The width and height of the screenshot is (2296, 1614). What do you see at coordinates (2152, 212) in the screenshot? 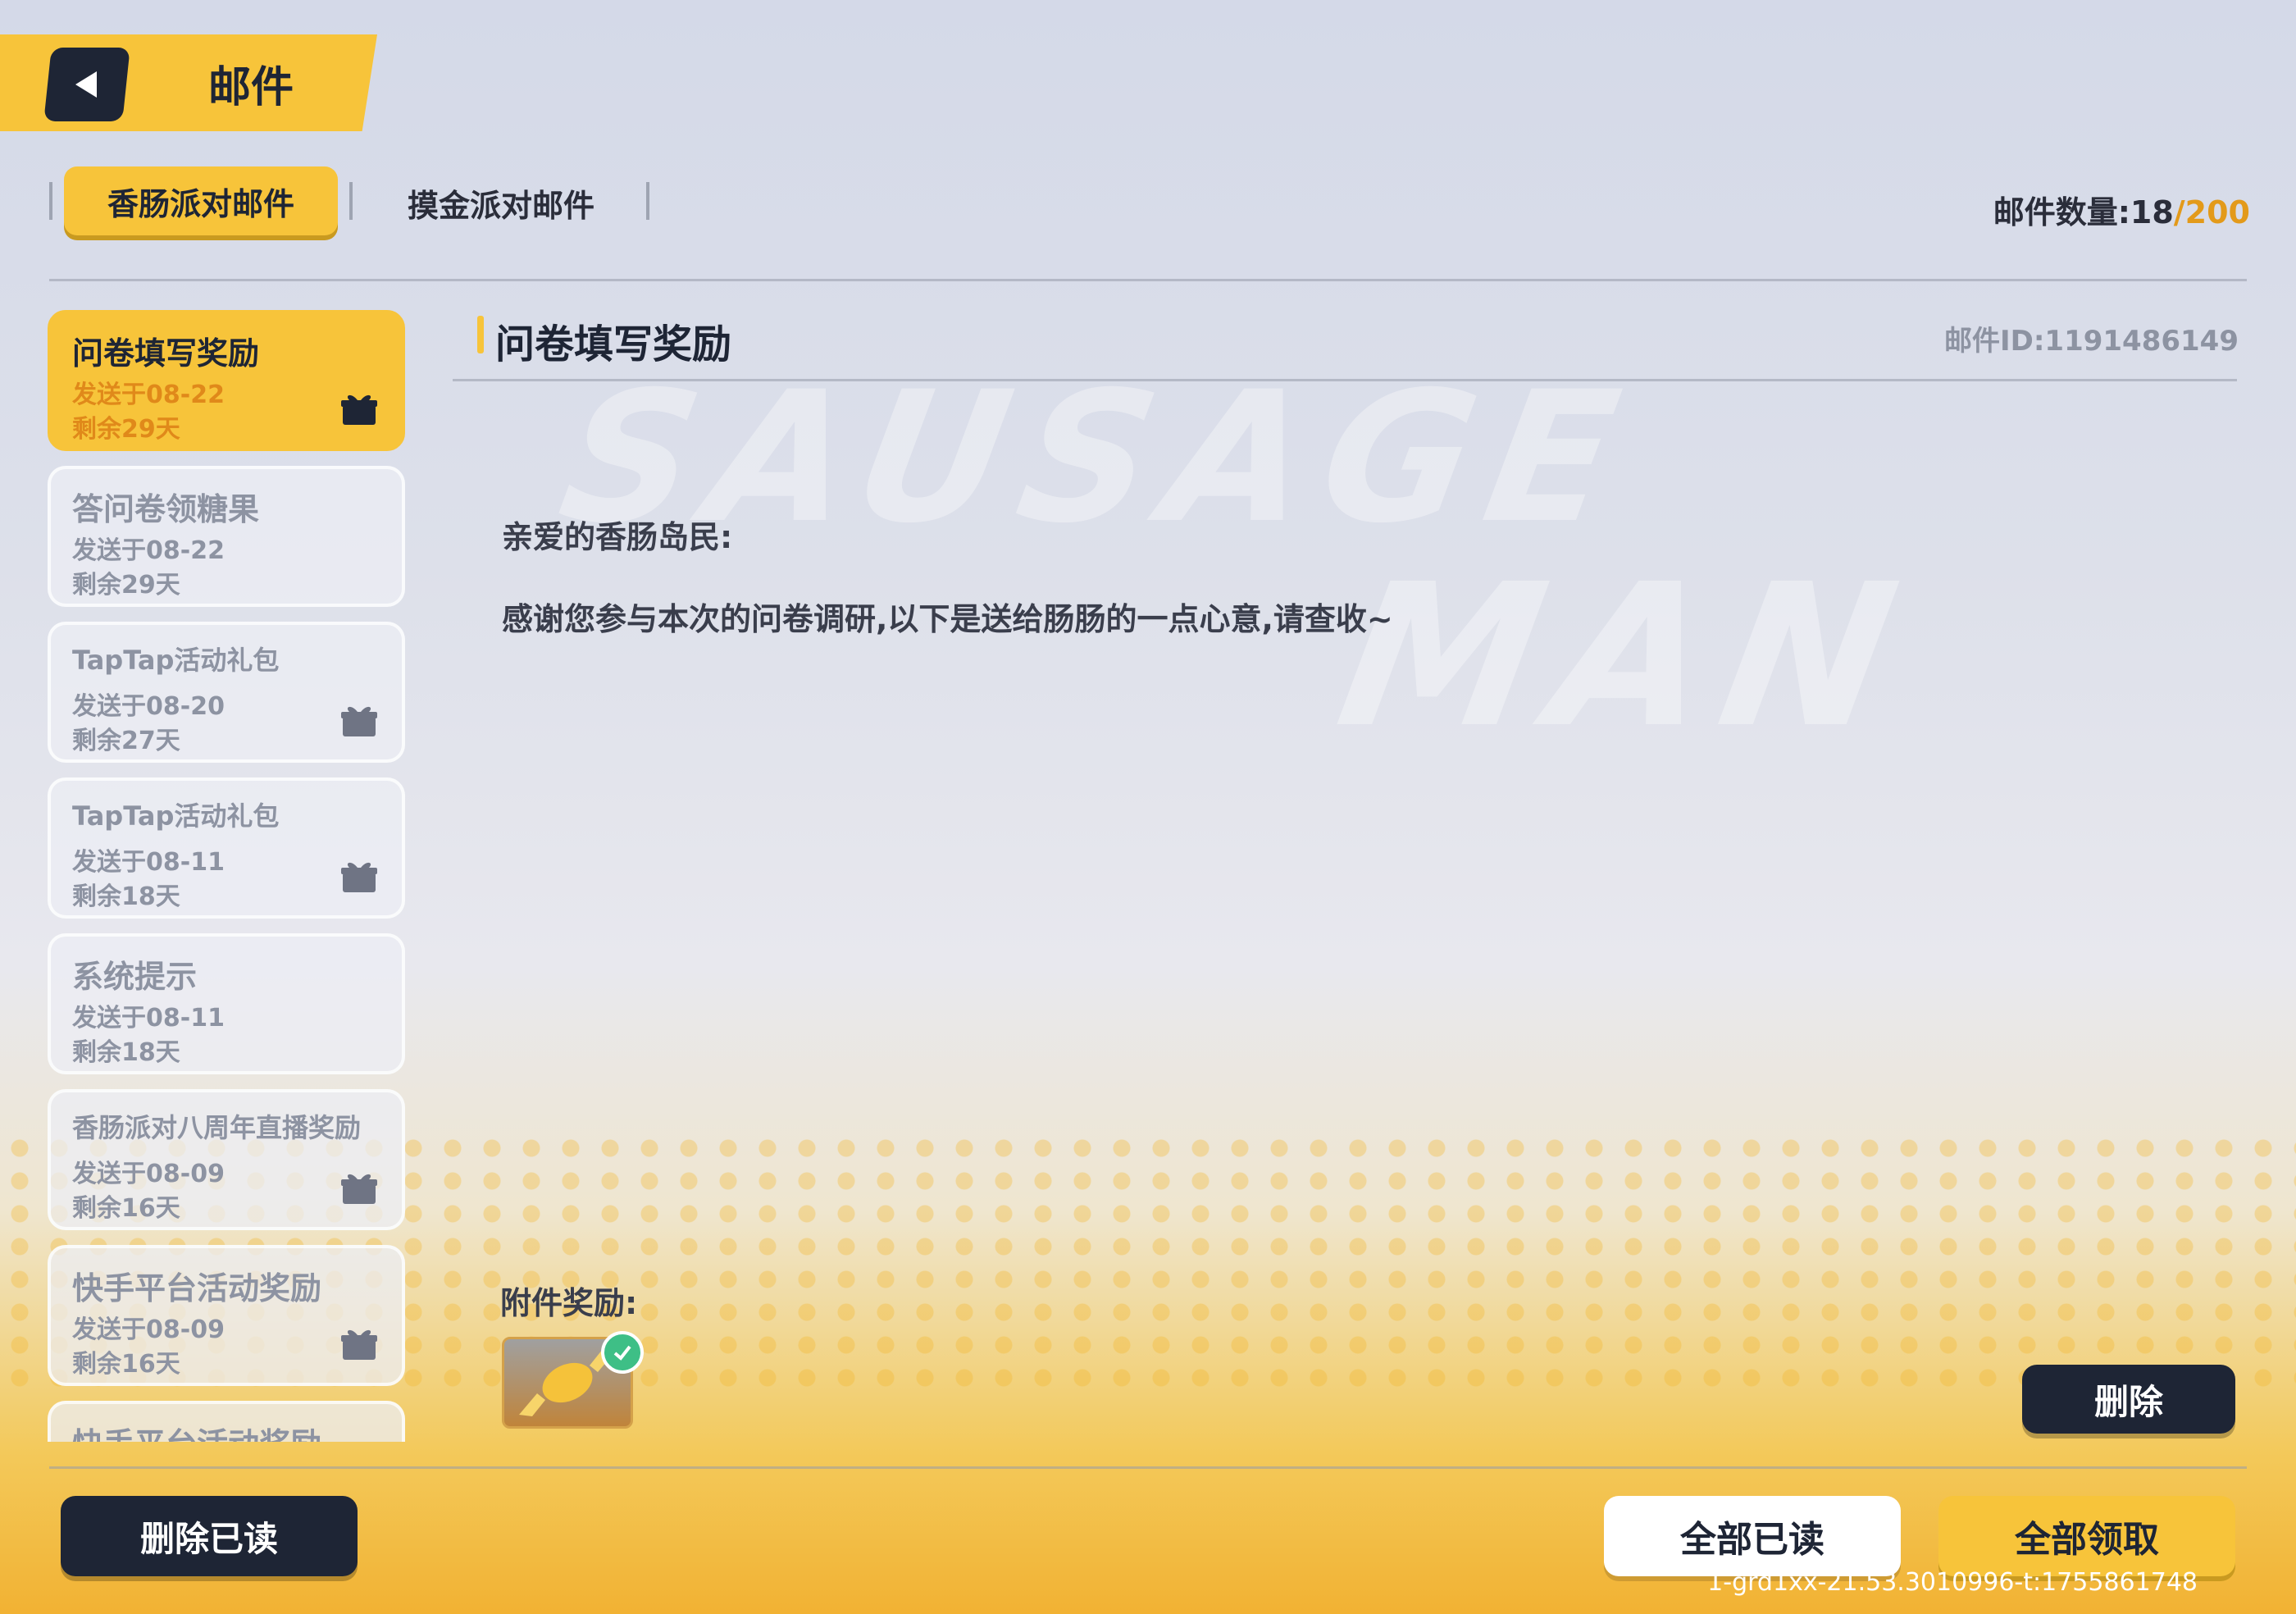
I see `mail-count-current: 18` at bounding box center [2152, 212].